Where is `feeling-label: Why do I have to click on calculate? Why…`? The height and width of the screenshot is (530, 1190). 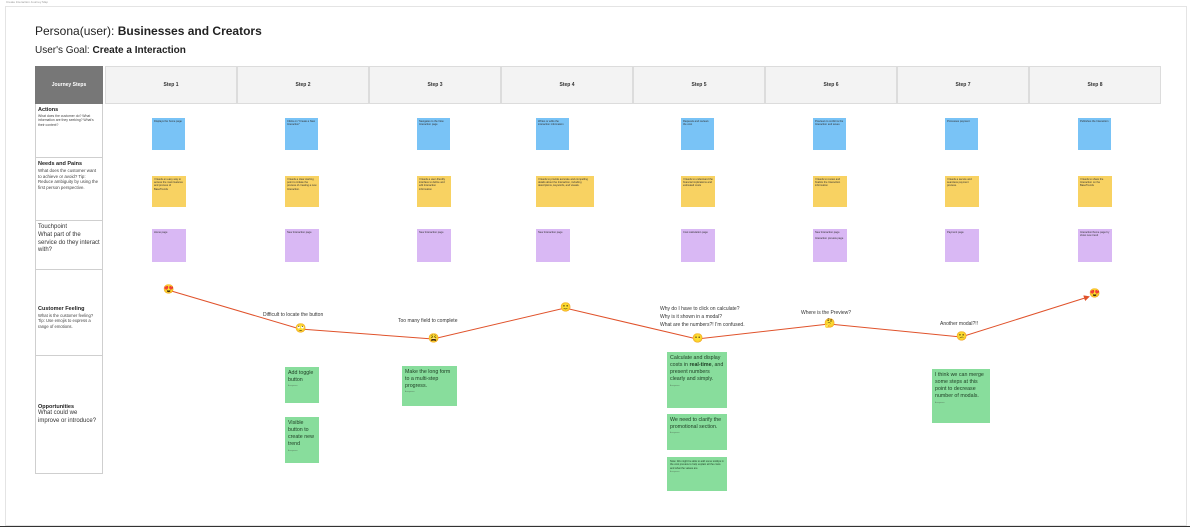 feeling-label: Why do I have to click on calculate? Why… is located at coordinates (702, 317).